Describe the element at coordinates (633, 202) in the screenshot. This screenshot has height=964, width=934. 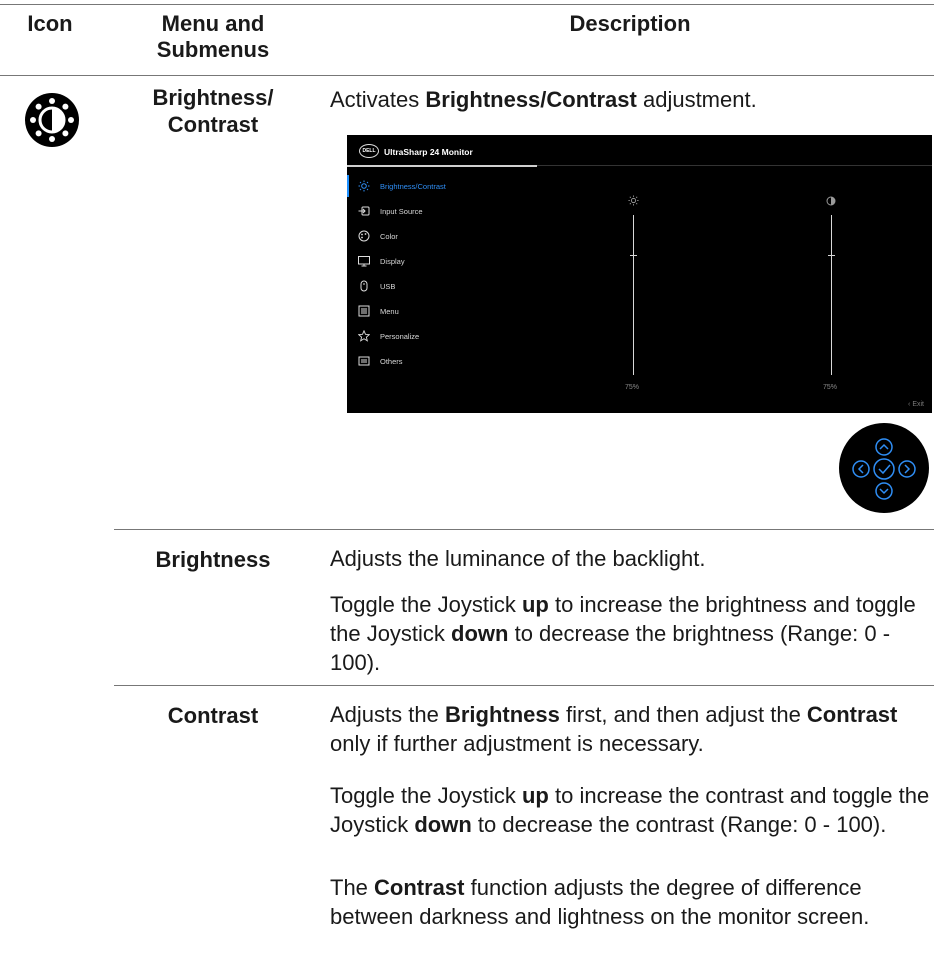
I see `brightness-slider-icon` at that location.